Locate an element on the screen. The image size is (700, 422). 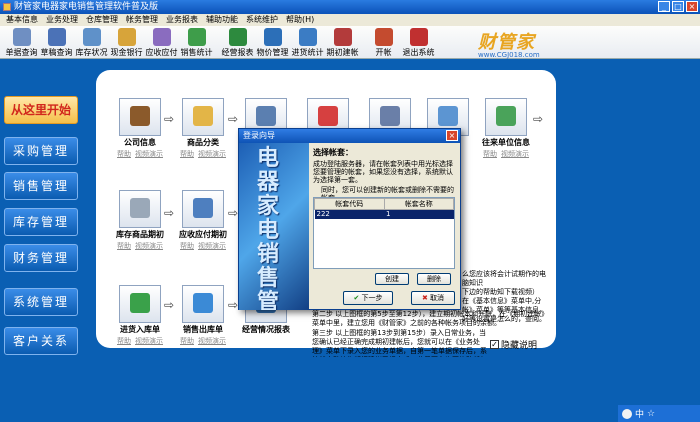
menu-accounts: 帐务管理 is located at coordinates (142, 20).